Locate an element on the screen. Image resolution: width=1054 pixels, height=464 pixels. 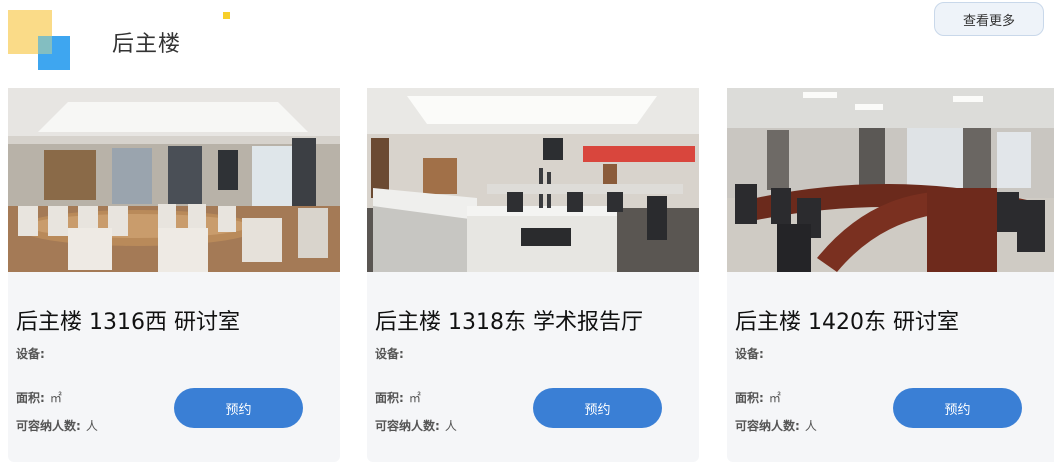
decorative-dot is located at coordinates (226, 15).